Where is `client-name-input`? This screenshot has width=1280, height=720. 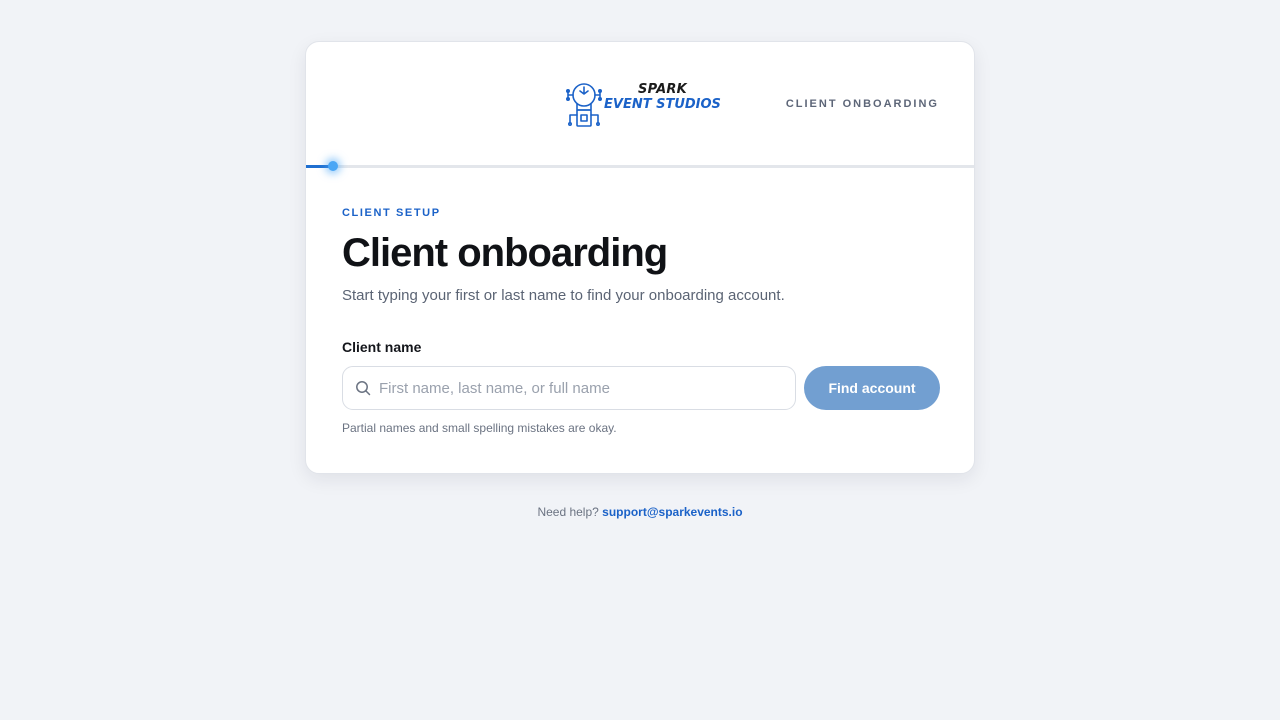
client-name-input is located at coordinates (579, 388).